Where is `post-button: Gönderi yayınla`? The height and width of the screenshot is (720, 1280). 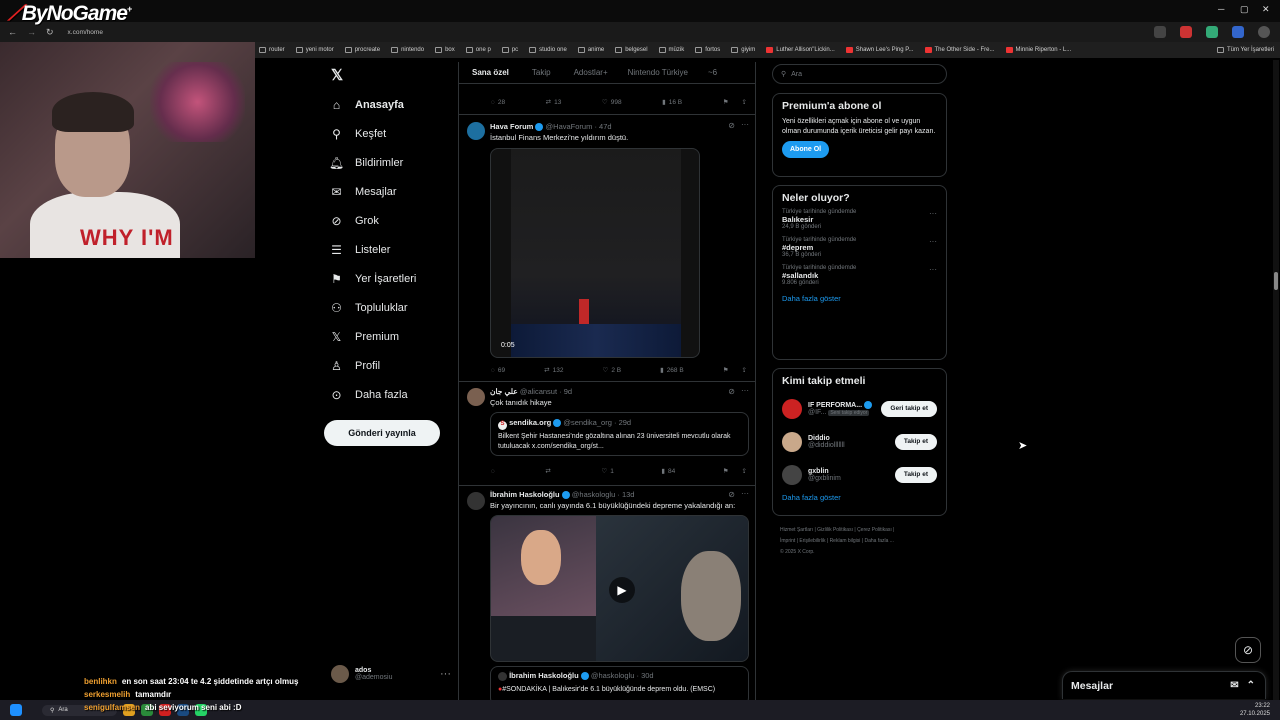 post-button: Gönderi yayınla is located at coordinates (382, 433).